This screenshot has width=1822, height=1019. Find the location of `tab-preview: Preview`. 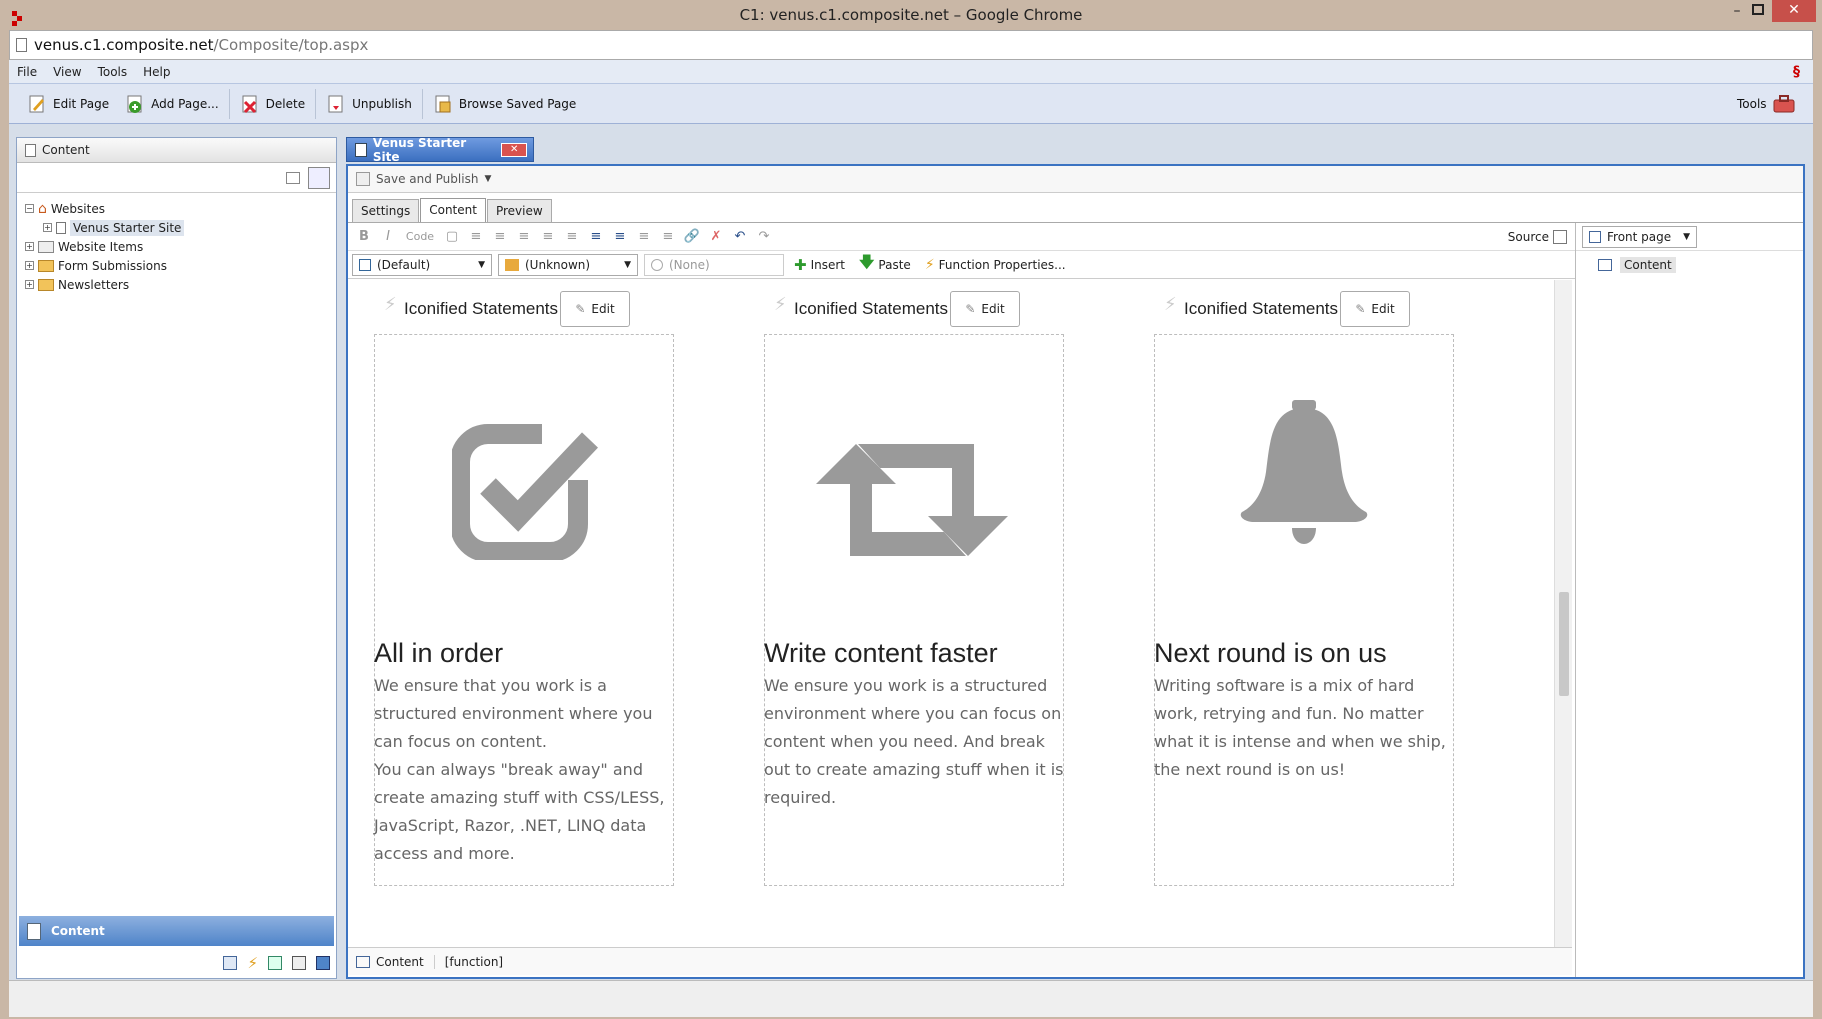

tab-preview: Preview is located at coordinates (519, 210).